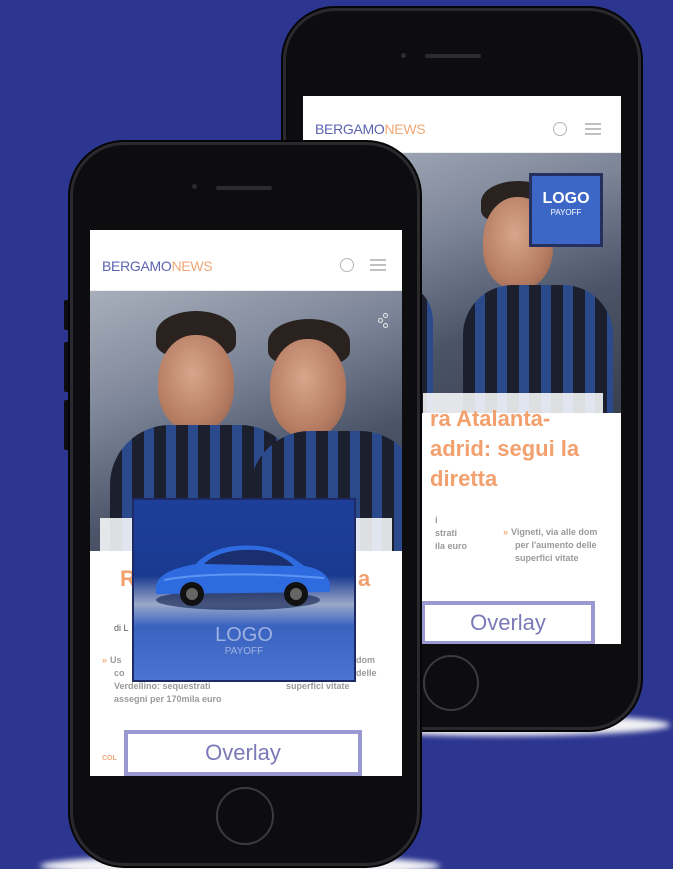  Describe the element at coordinates (453, 56) in the screenshot. I see `back-phone-speaker` at that location.